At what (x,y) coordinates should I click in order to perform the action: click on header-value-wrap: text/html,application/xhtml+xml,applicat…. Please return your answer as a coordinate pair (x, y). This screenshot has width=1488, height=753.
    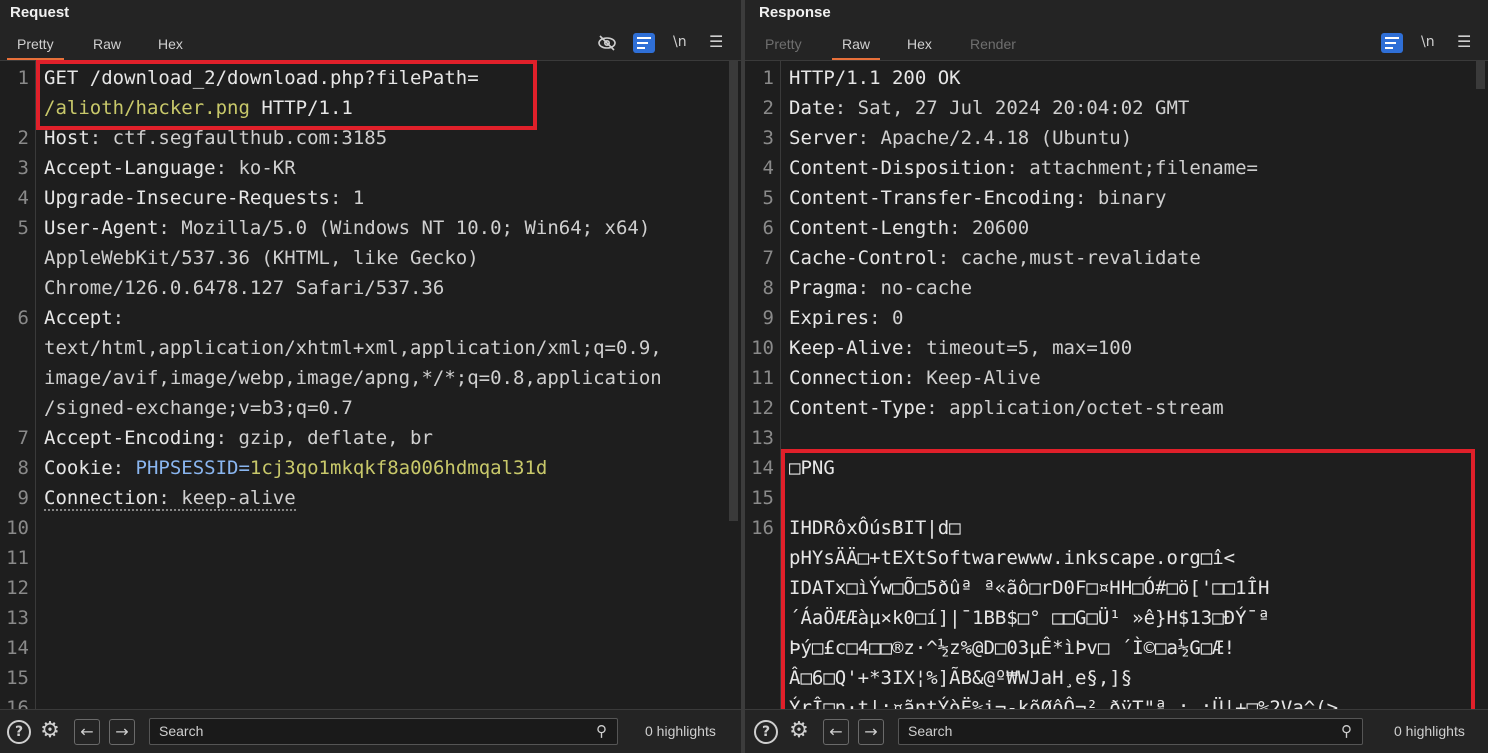
    Looking at the image, I should click on (353, 348).